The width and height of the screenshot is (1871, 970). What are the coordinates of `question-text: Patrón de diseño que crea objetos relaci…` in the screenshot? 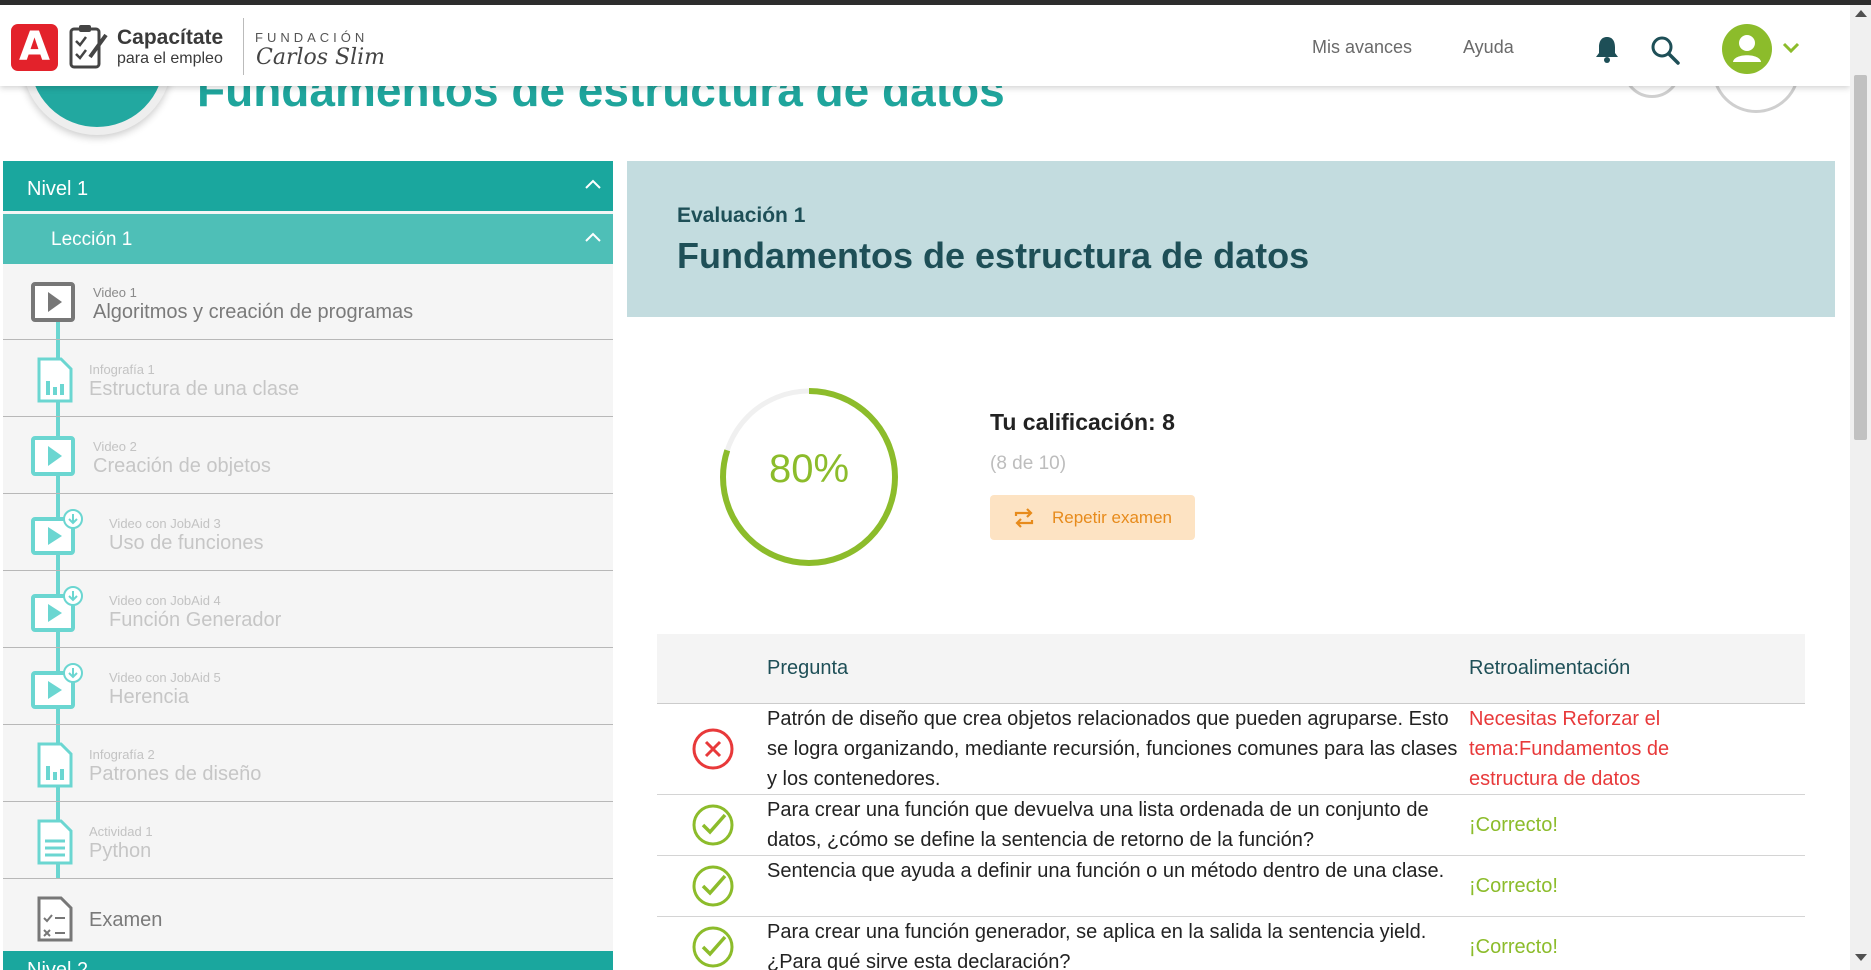 It's located at (1112, 749).